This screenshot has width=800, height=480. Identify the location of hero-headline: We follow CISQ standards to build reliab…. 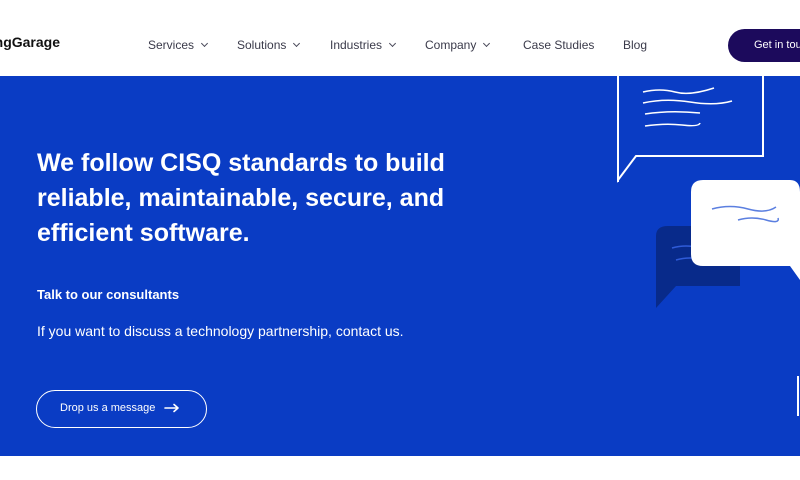
(277, 198).